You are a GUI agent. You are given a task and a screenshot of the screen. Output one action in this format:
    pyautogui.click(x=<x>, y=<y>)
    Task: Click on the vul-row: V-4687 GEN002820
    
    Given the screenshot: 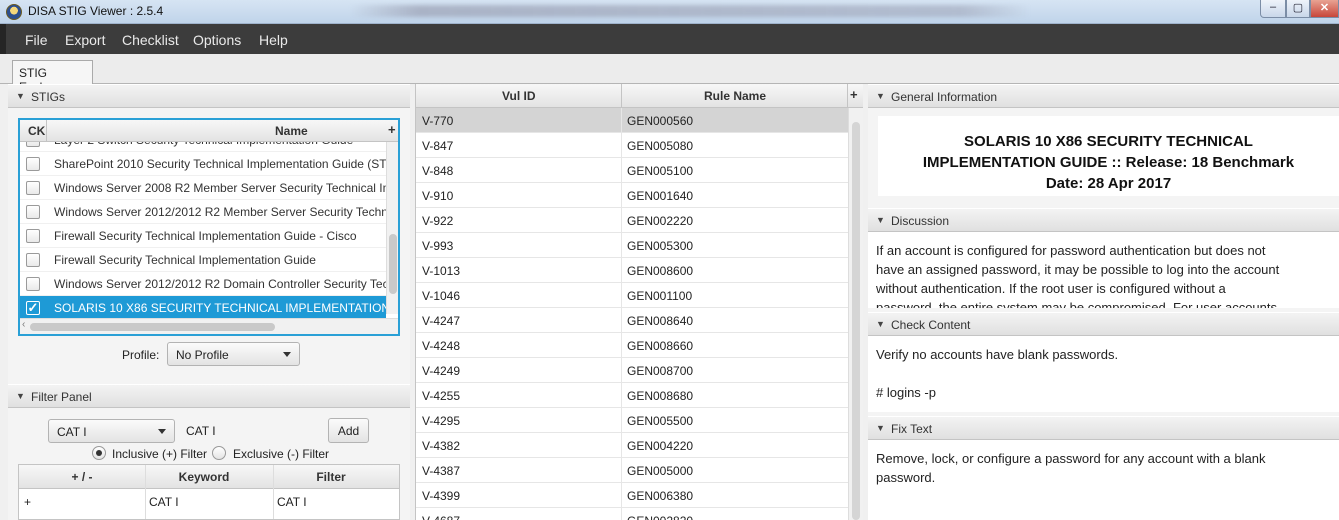 What is the action you would take?
    pyautogui.click(x=632, y=514)
    